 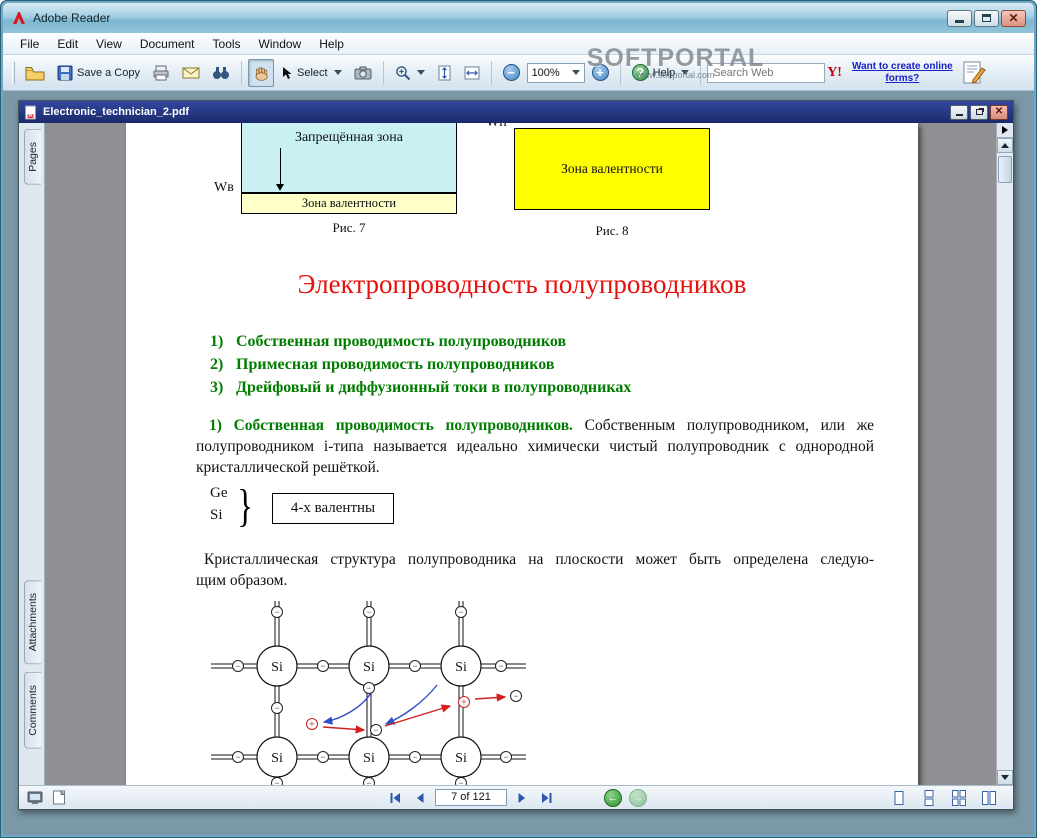 I want to click on last-page-icon, so click(x=547, y=797).